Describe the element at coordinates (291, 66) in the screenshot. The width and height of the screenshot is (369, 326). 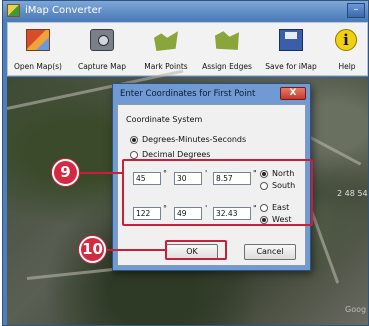
I see `save-for-imap-label: Save for iMap` at that location.